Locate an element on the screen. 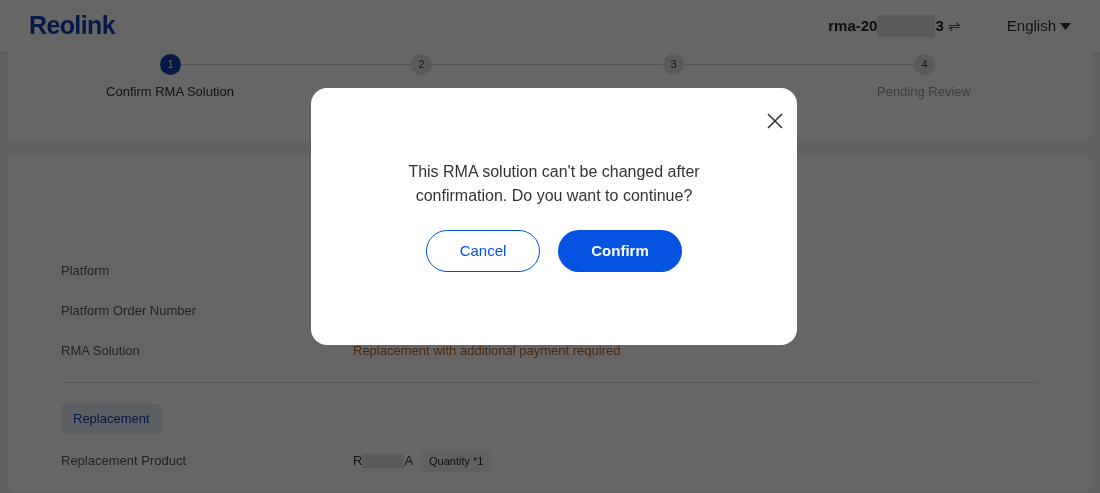 This screenshot has height=493, width=1100. caret-icon is located at coordinates (1065, 26).